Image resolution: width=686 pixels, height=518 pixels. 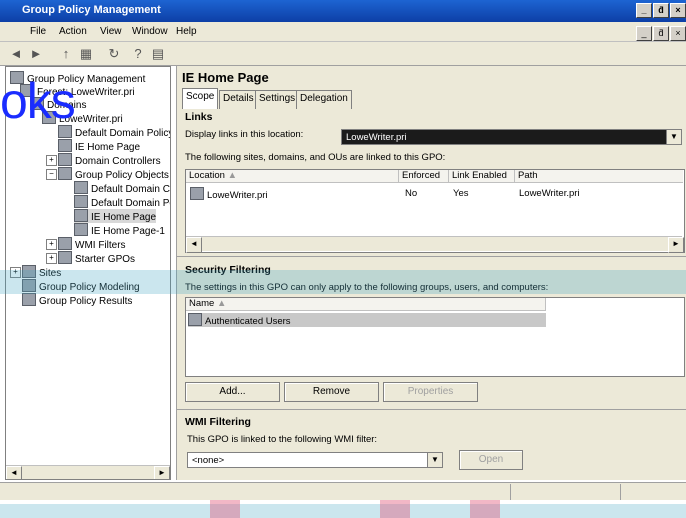 What do you see at coordinates (119, 230) in the screenshot?
I see `tree-item-ie-home-page-1: IE Home Page-1` at bounding box center [119, 230].